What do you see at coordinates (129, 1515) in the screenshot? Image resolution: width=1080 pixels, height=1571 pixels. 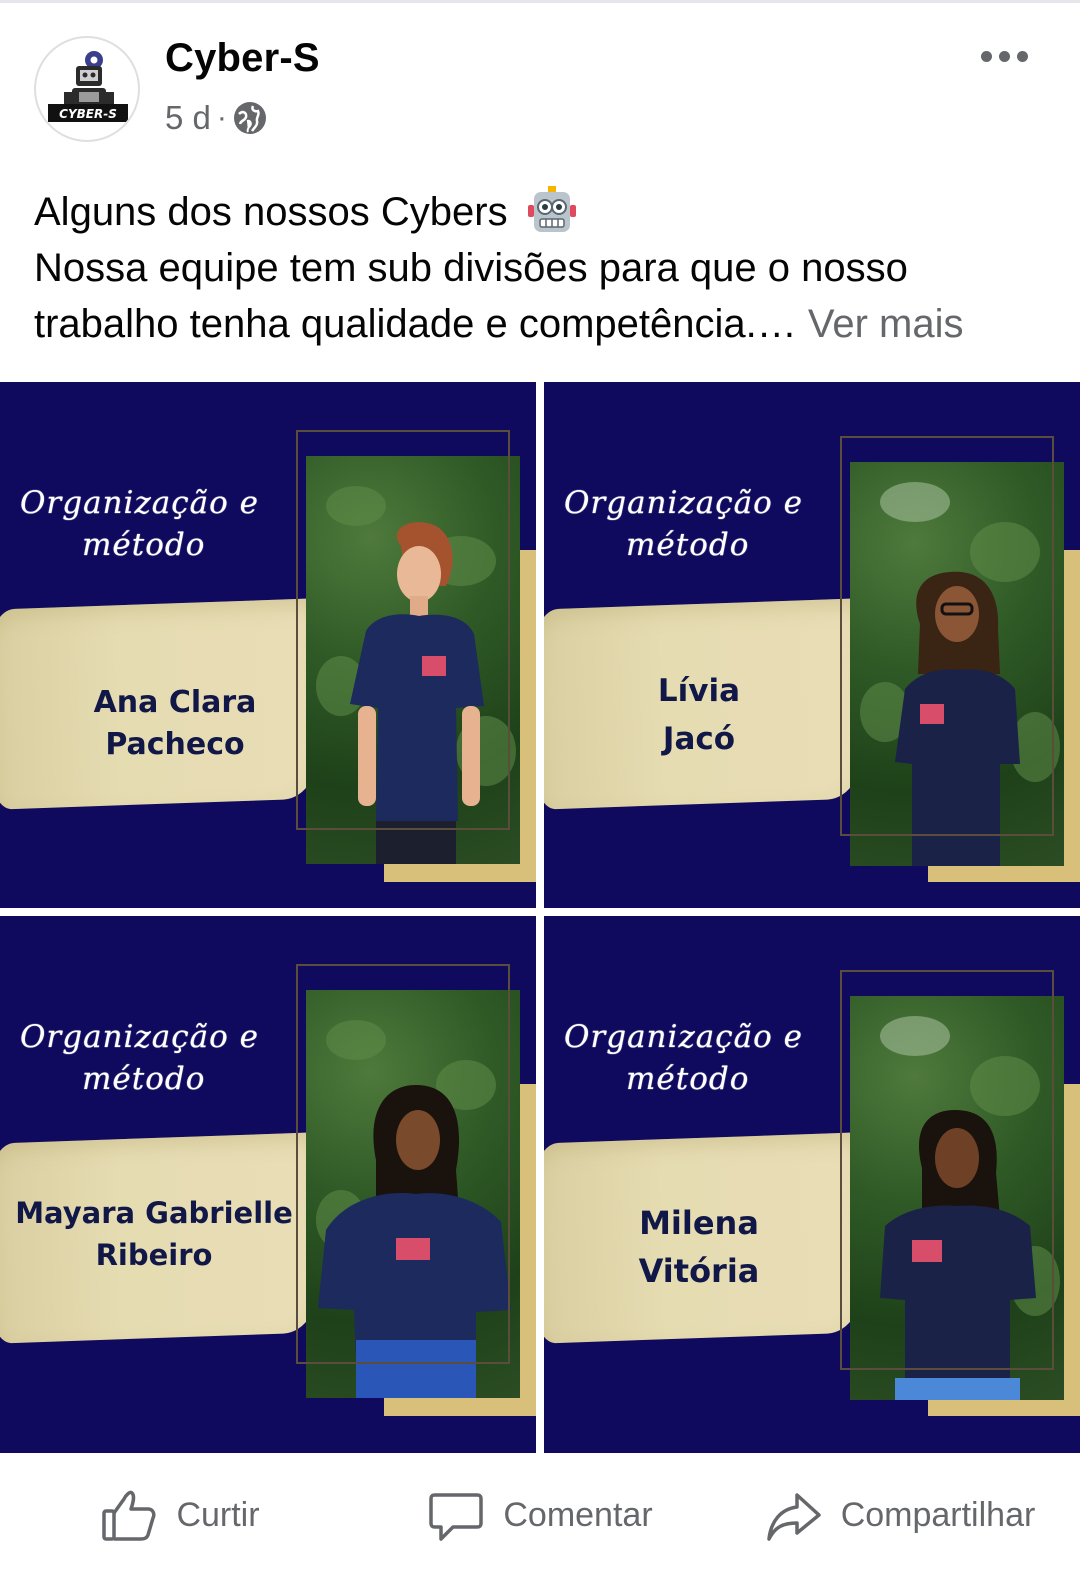 I see `thumbs-up-icon` at bounding box center [129, 1515].